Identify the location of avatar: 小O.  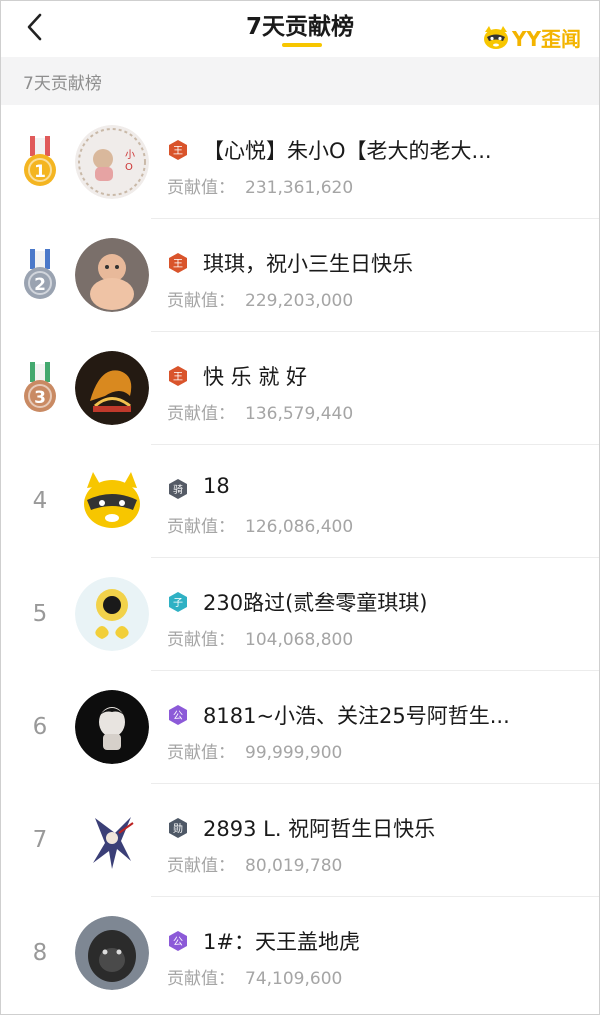
(112, 162).